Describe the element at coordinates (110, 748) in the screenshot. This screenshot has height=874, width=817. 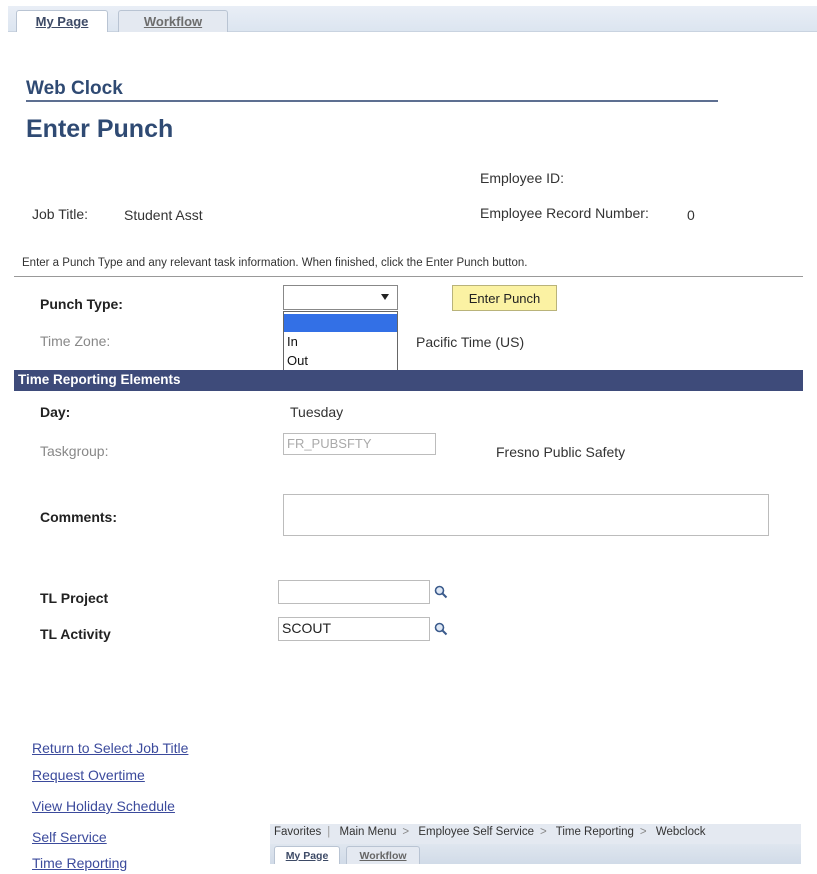
I see `return-to-select-job-title-link: Return to Select Job Title` at that location.